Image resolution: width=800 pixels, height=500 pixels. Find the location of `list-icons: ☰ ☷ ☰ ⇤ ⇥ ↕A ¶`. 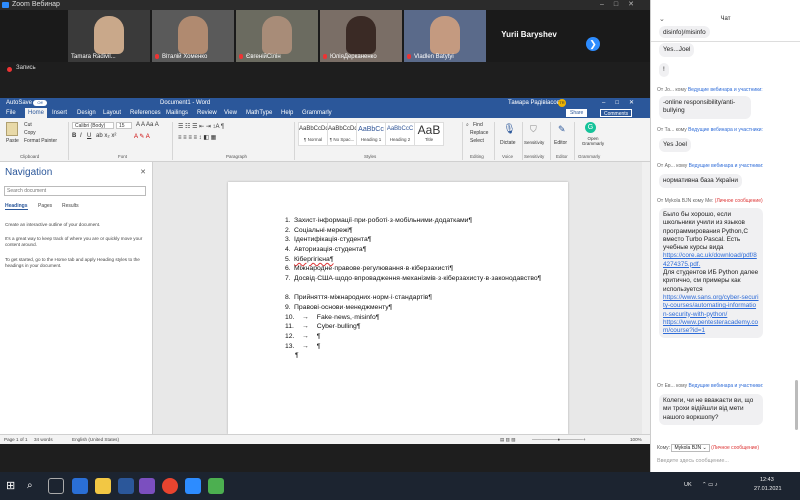

list-icons: ☰ ☷ ☰ ⇤ ⇥ ↕A ¶ is located at coordinates (201, 126).